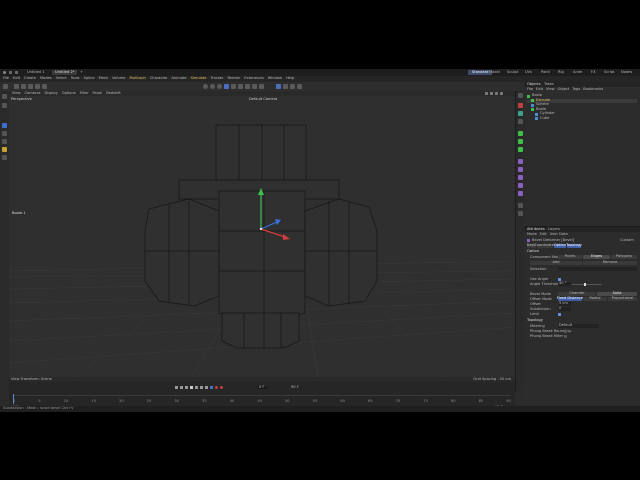 Image resolution: width=640 pixels, height=480 pixels. What do you see at coordinates (233, 86) in the screenshot?
I see `spline-icon` at bounding box center [233, 86].